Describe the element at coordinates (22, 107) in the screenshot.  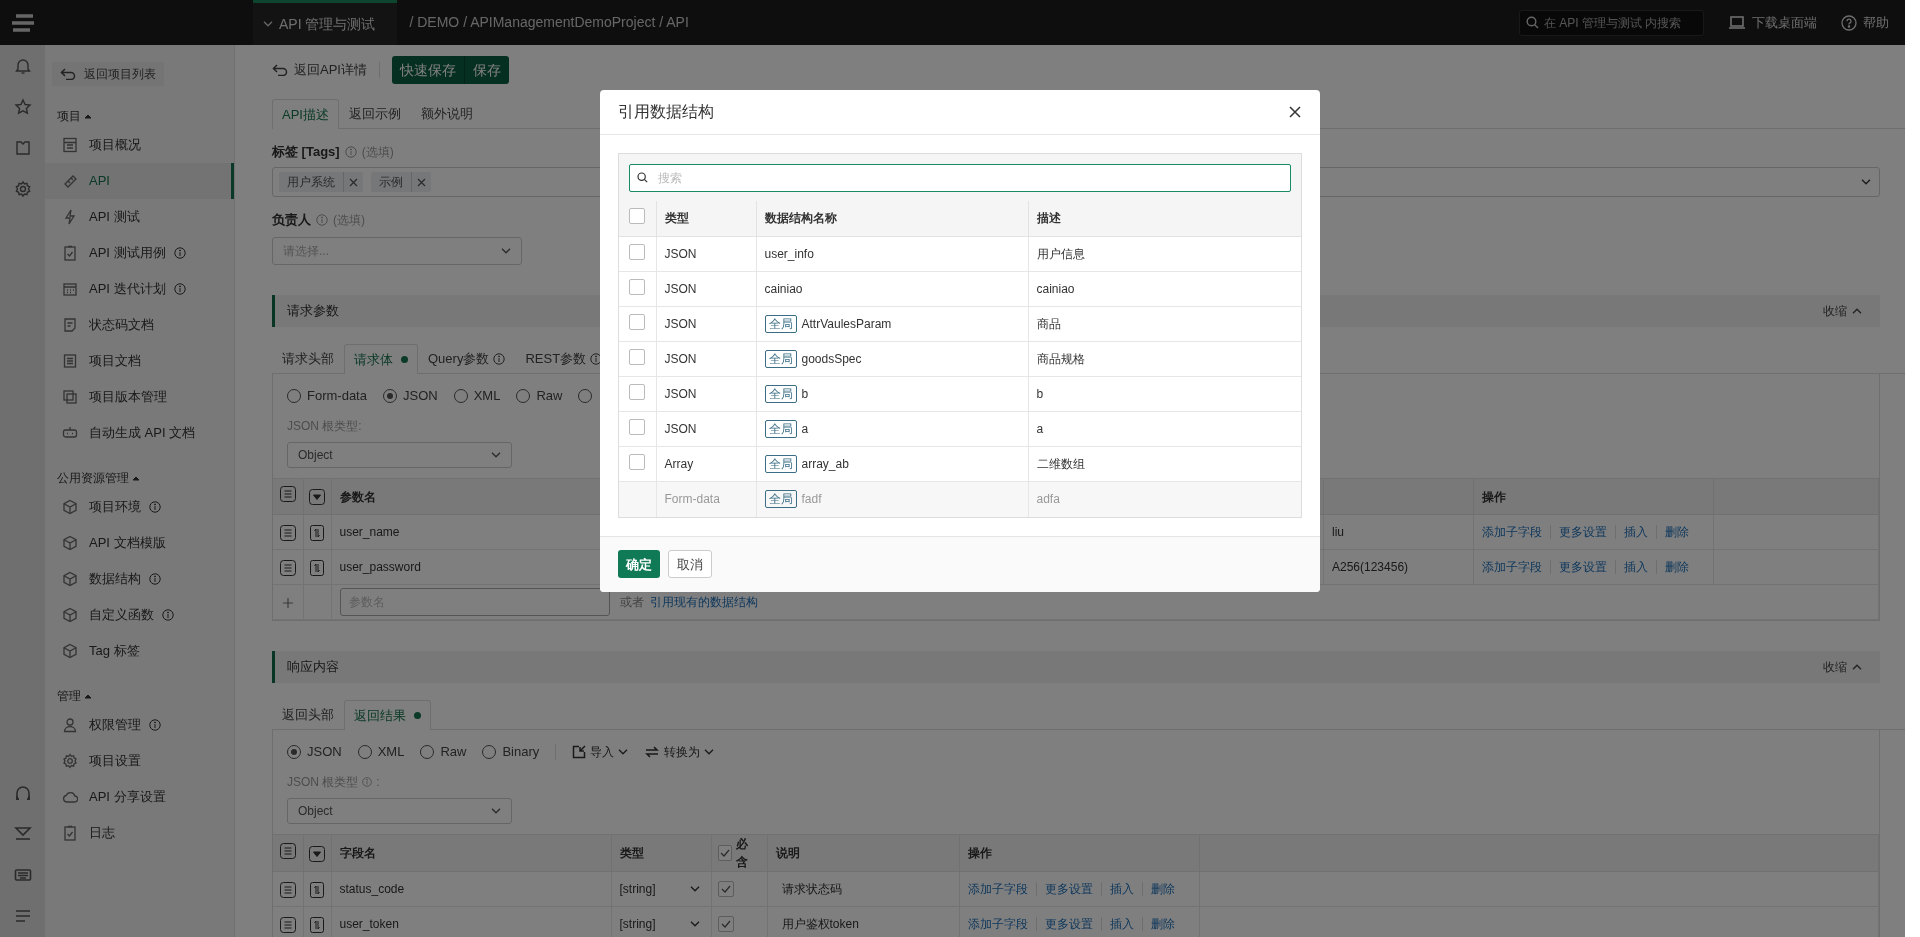
I see `star-icon` at that location.